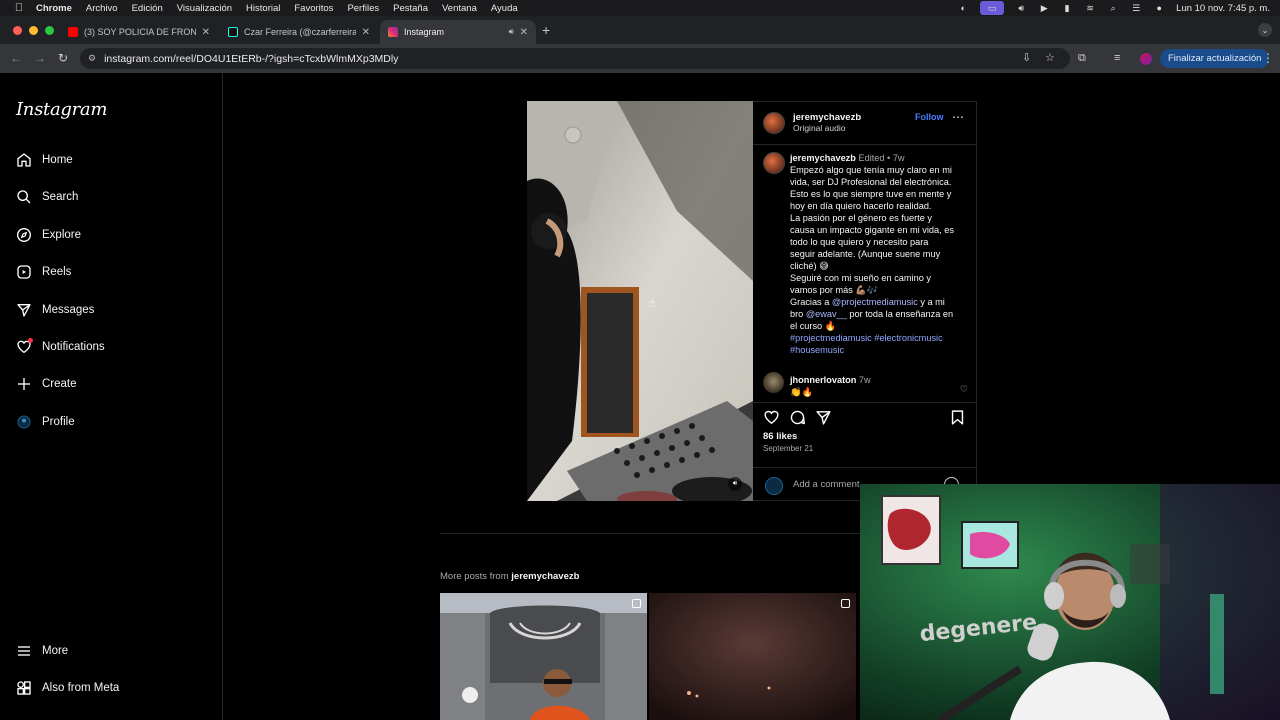 Image resolution: width=1280 pixels, height=720 pixels. What do you see at coordinates (826, 314) in the screenshot?
I see `mention-link: @ewav__` at bounding box center [826, 314].